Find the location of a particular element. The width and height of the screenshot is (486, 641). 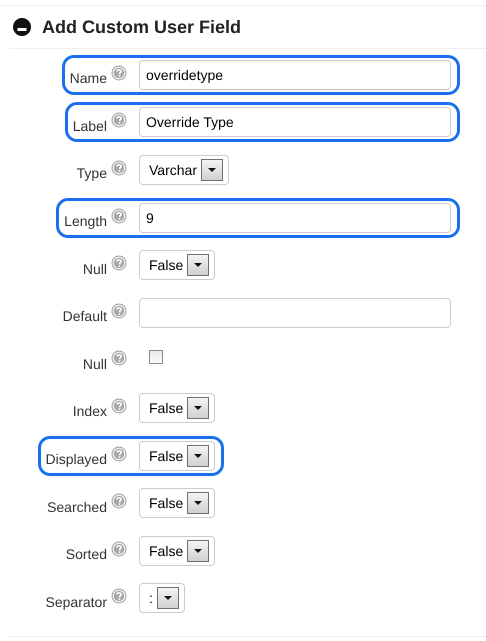

field-label: Label is located at coordinates (89, 125).